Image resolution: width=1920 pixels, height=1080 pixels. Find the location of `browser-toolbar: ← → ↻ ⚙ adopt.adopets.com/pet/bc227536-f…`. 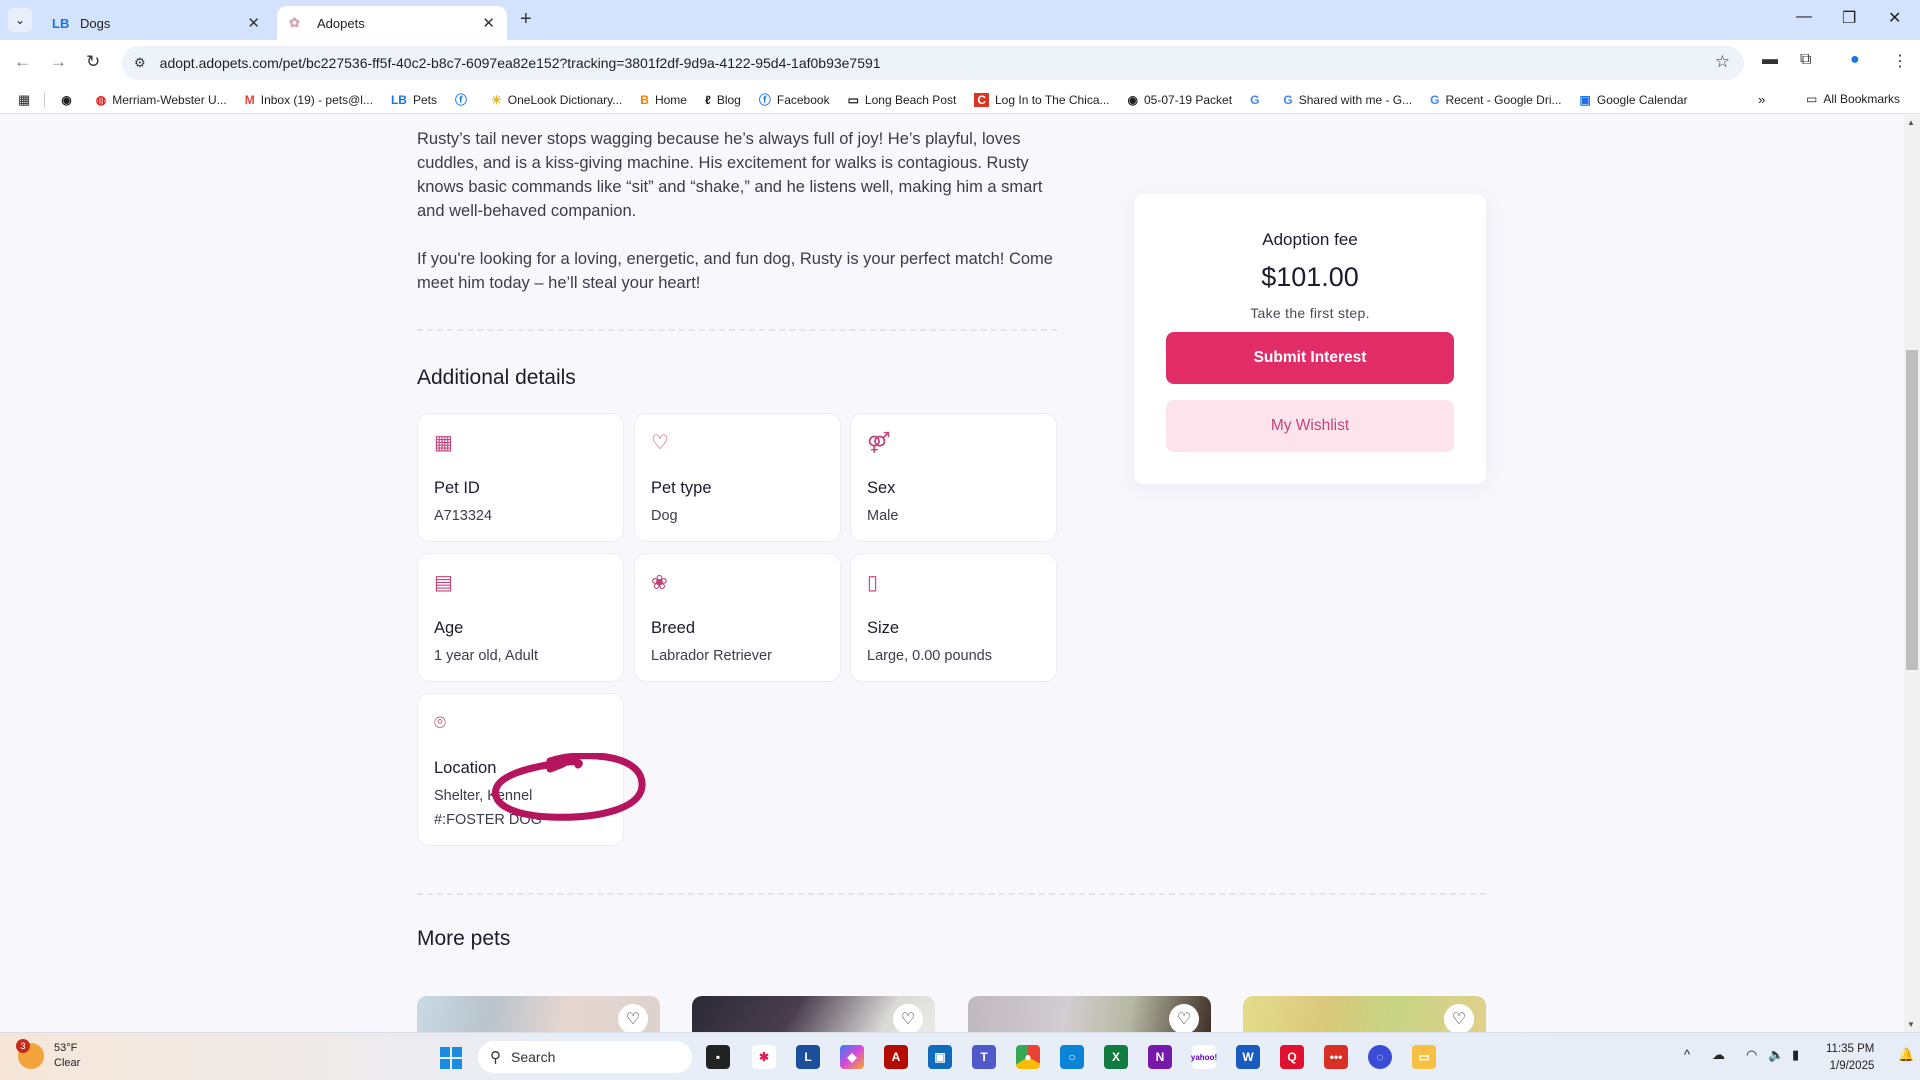

browser-toolbar: ← → ↻ ⚙ adopt.adopets.com/pet/bc227536-f… is located at coordinates (960, 63).